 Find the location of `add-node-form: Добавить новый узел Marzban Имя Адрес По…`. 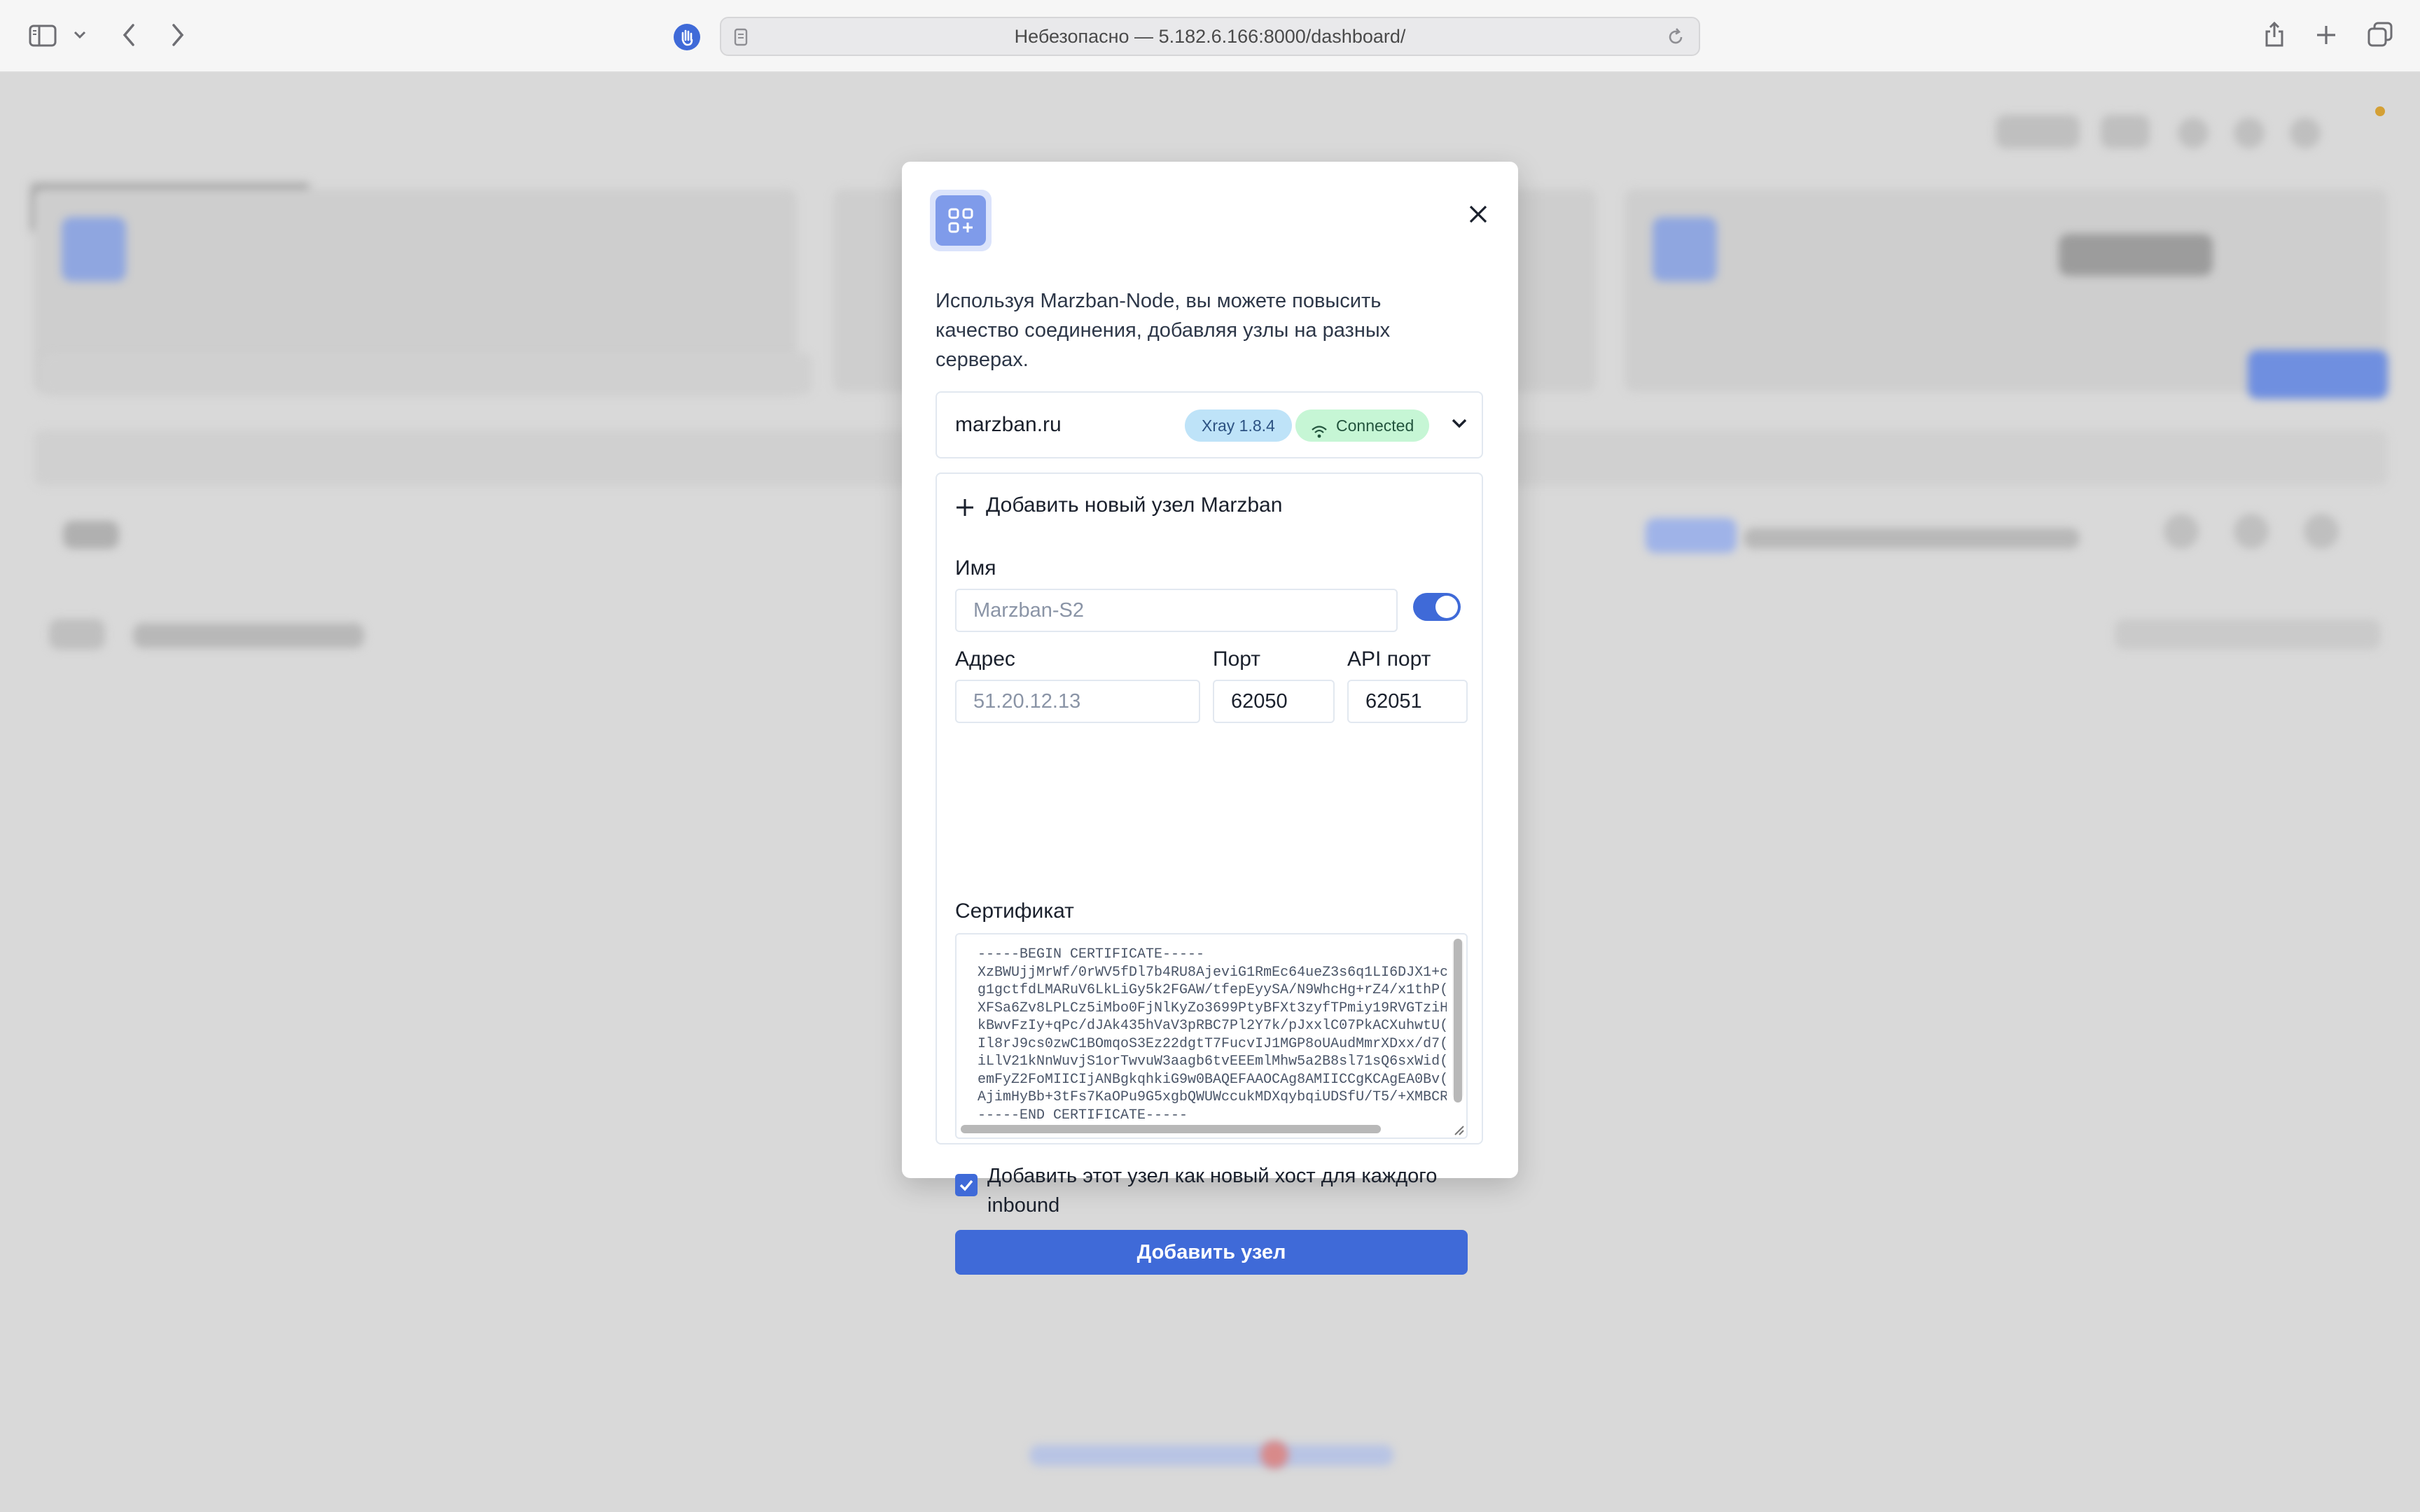

add-node-form: Добавить новый узел Marzban Имя Адрес По… is located at coordinates (1209, 873).